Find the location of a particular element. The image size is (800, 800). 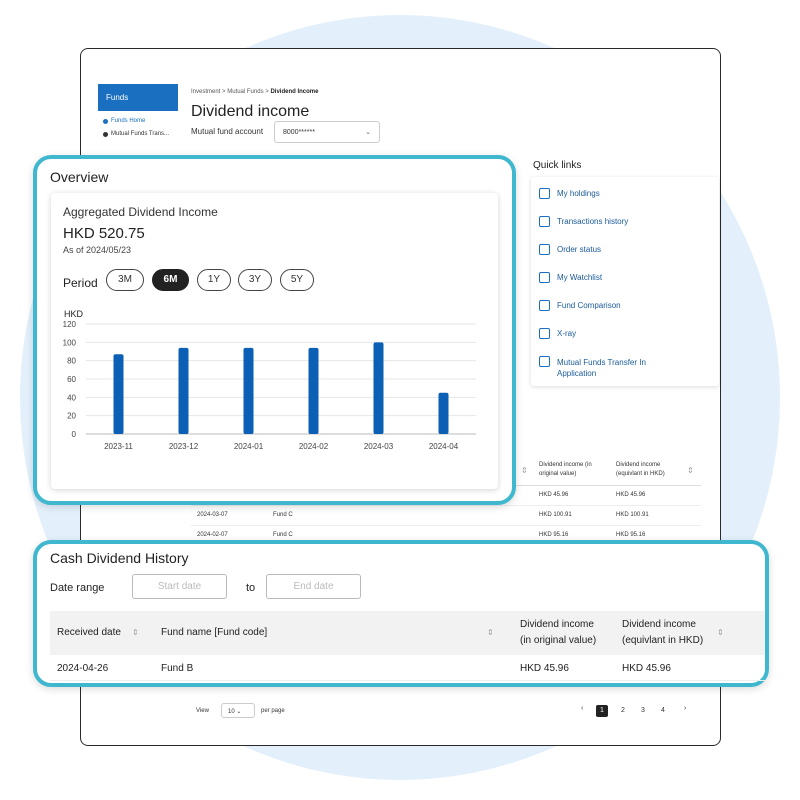

per-page-select: 10 ⌄ is located at coordinates (238, 710).